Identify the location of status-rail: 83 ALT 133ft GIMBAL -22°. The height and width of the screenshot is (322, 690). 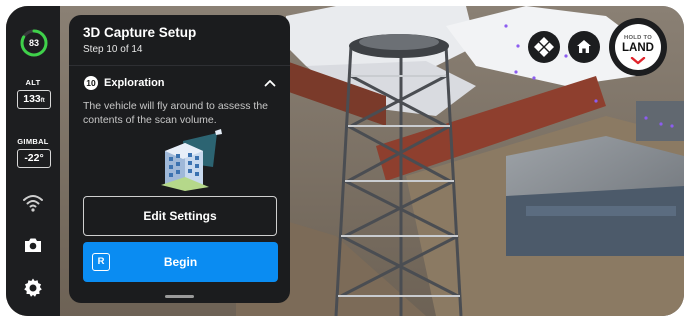
(33, 161).